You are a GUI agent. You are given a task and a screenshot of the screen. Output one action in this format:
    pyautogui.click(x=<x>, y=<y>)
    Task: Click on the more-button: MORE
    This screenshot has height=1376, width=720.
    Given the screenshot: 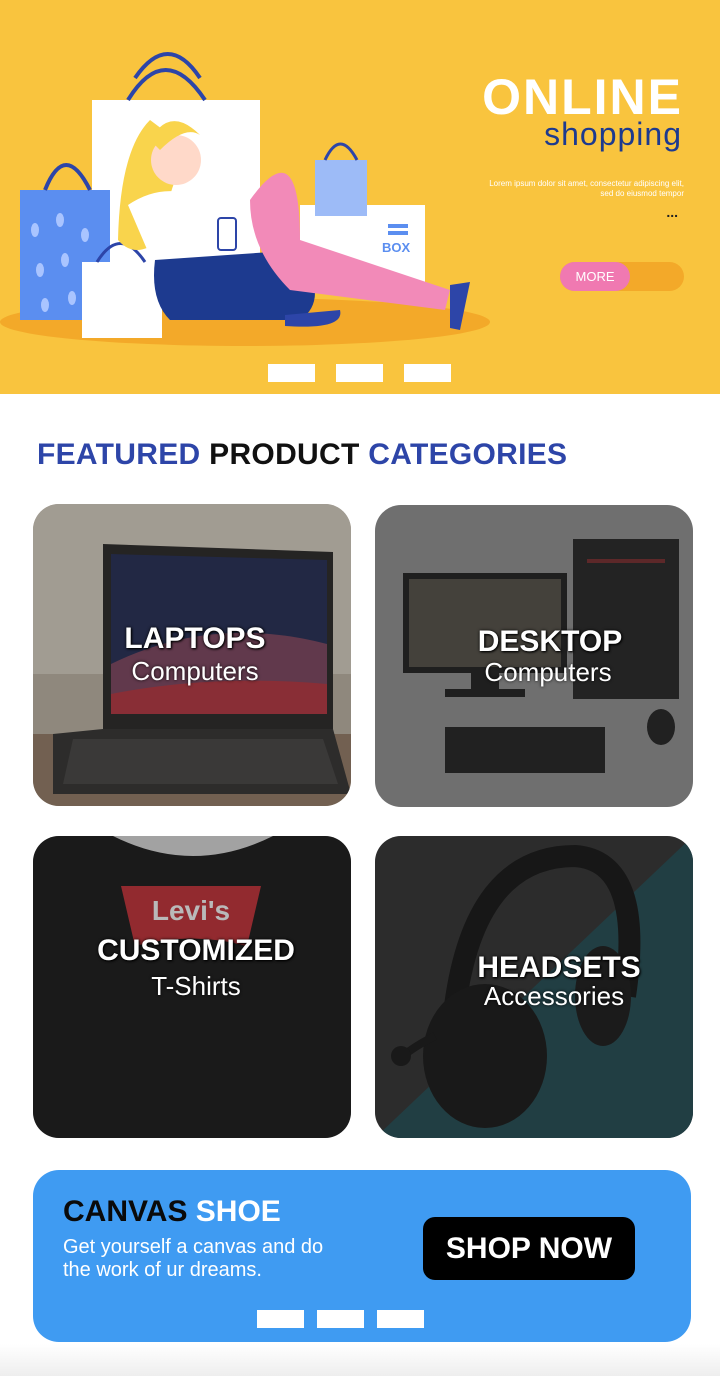 What is the action you would take?
    pyautogui.click(x=622, y=276)
    